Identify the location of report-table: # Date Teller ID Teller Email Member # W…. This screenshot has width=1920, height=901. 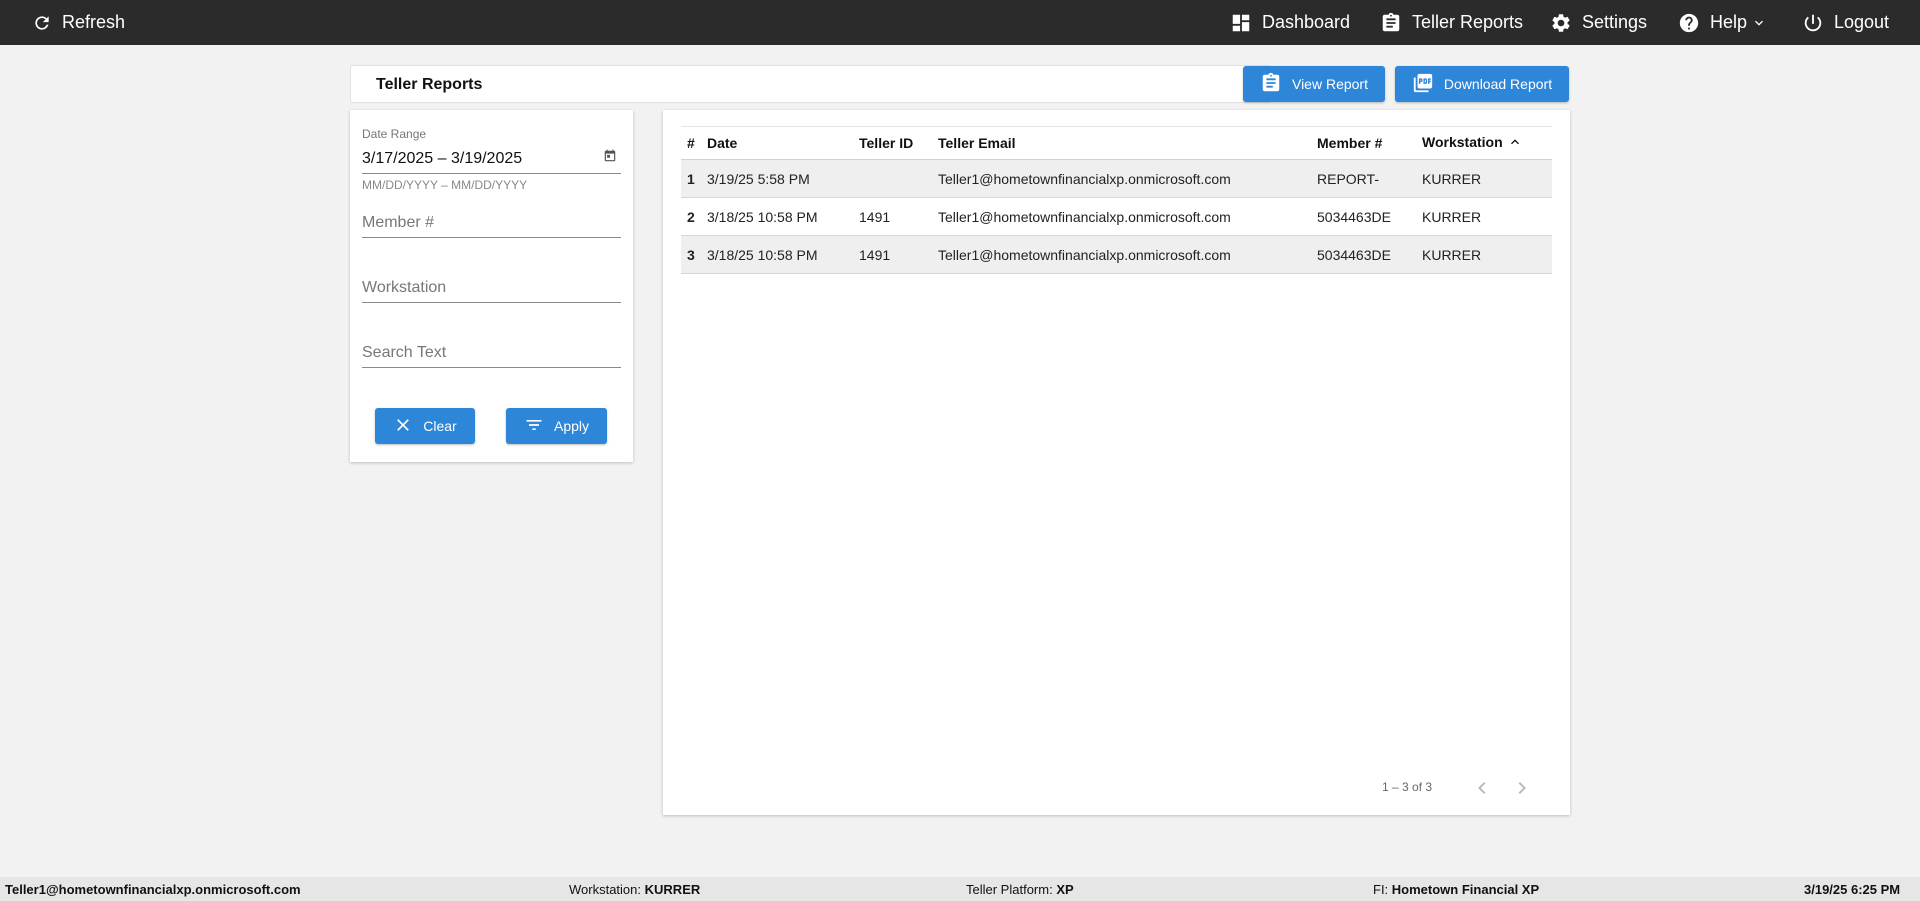
(1116, 200).